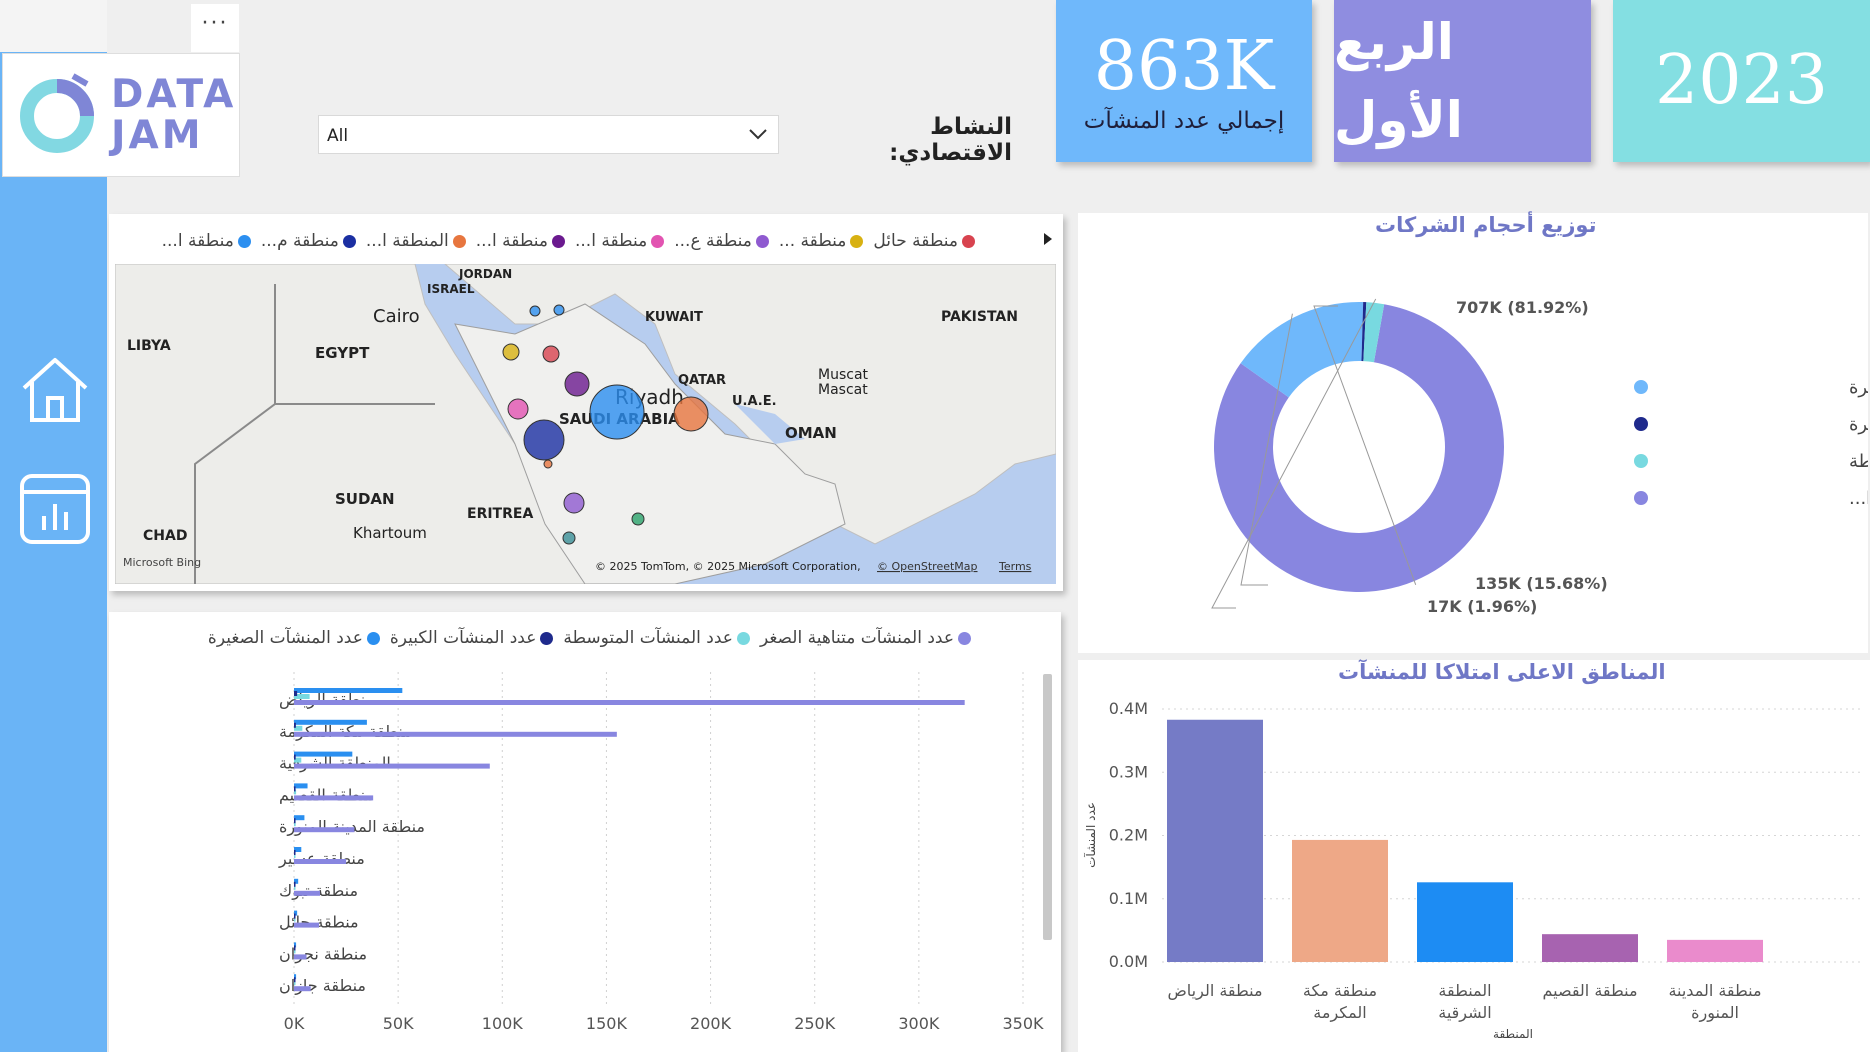 This screenshot has height=1052, width=1870. I want to click on kpi-value: 2023, so click(1741, 80).